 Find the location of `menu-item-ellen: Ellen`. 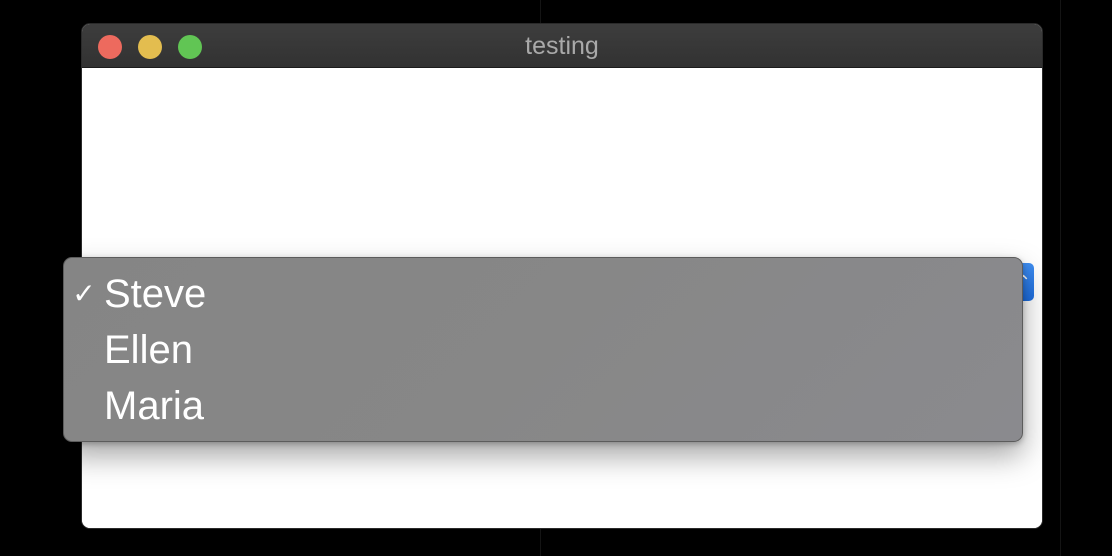

menu-item-ellen: Ellen is located at coordinates (543, 350).